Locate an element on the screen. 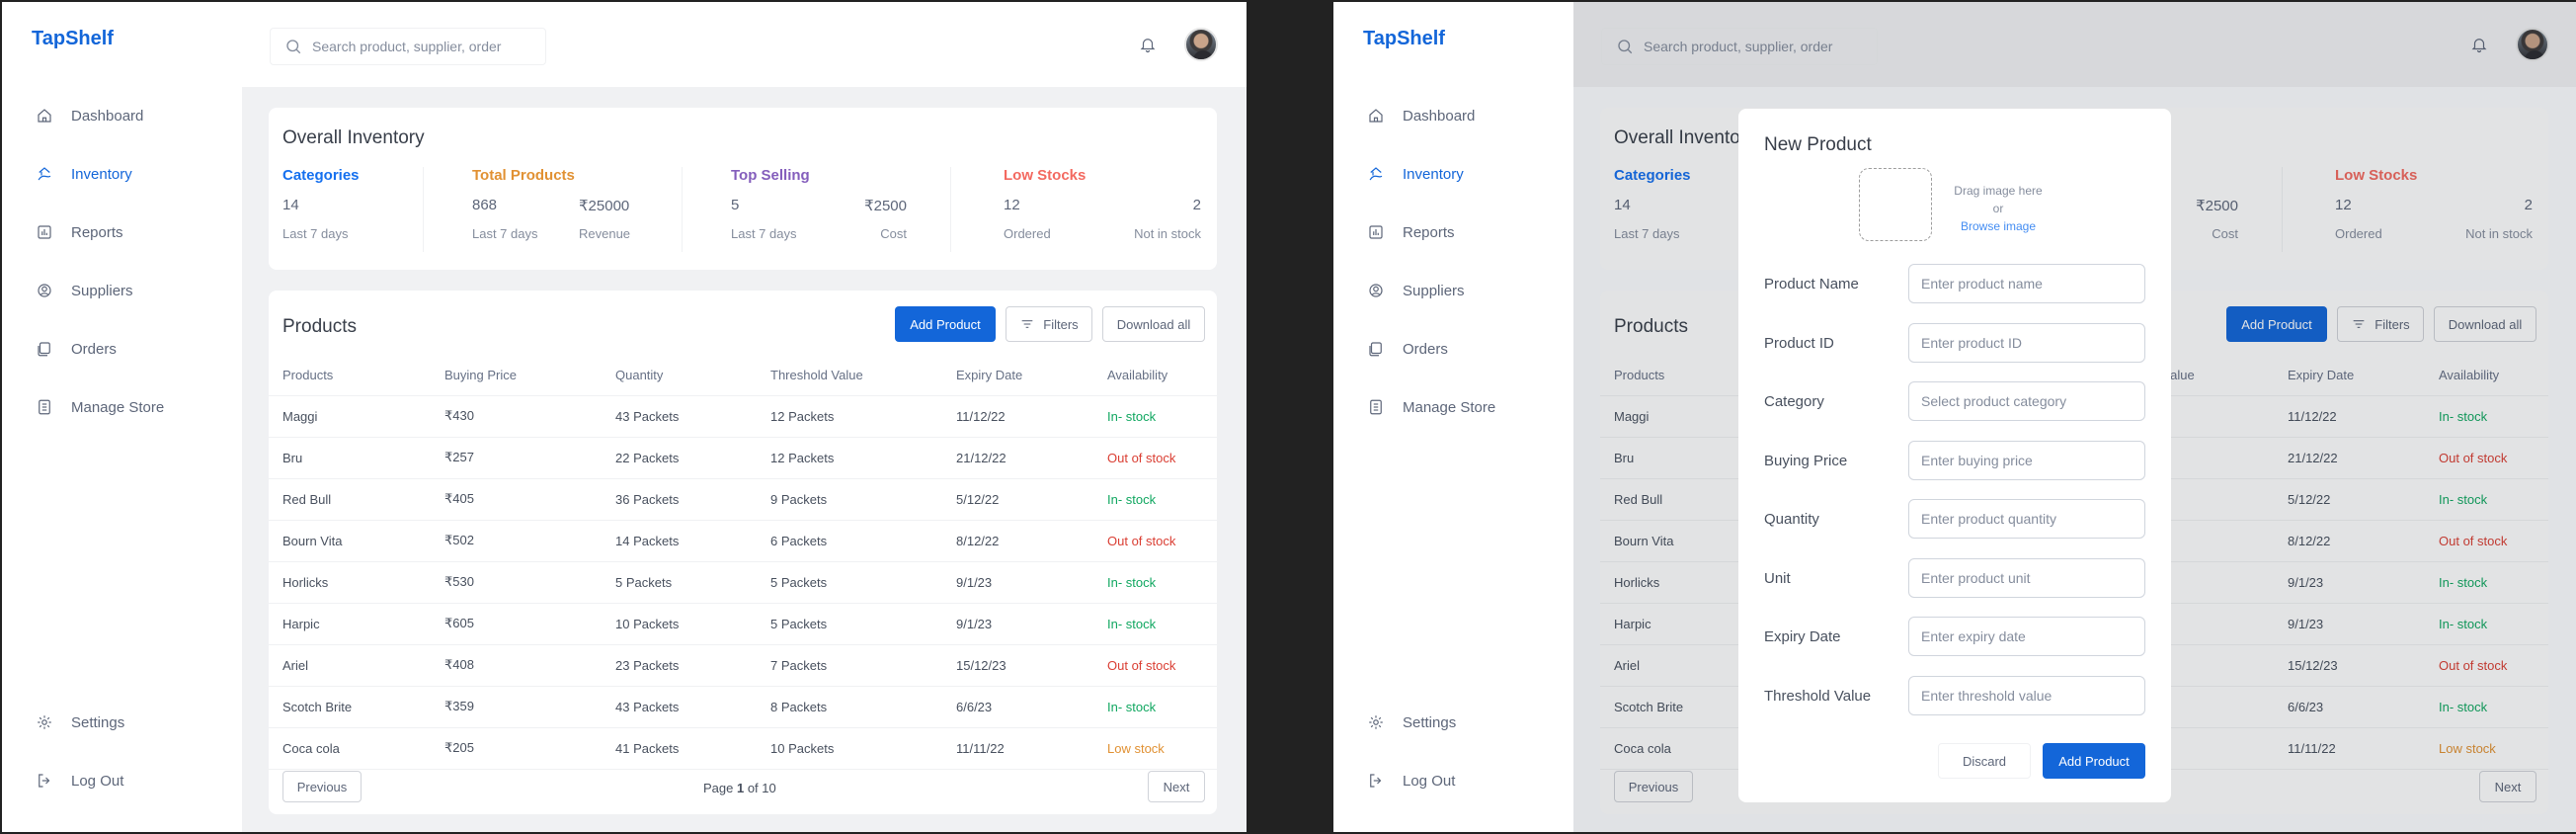  stat-categories-value: 14 is located at coordinates (290, 205).